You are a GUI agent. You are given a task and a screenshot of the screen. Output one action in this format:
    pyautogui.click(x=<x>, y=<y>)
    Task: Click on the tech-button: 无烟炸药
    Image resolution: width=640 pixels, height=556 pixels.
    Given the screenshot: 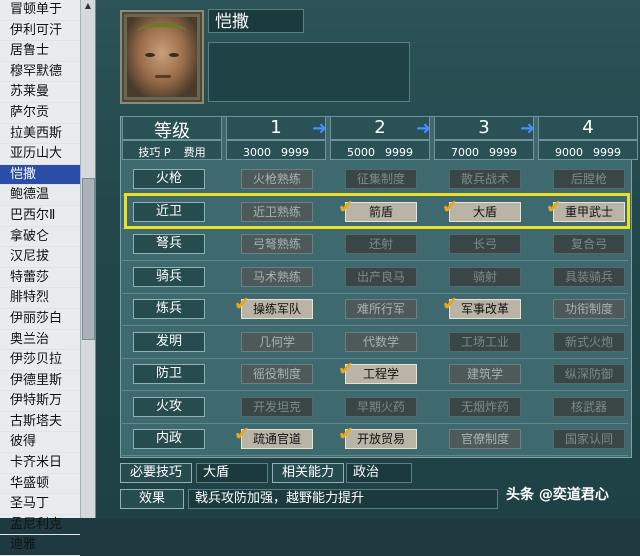 What is the action you would take?
    pyautogui.click(x=485, y=406)
    